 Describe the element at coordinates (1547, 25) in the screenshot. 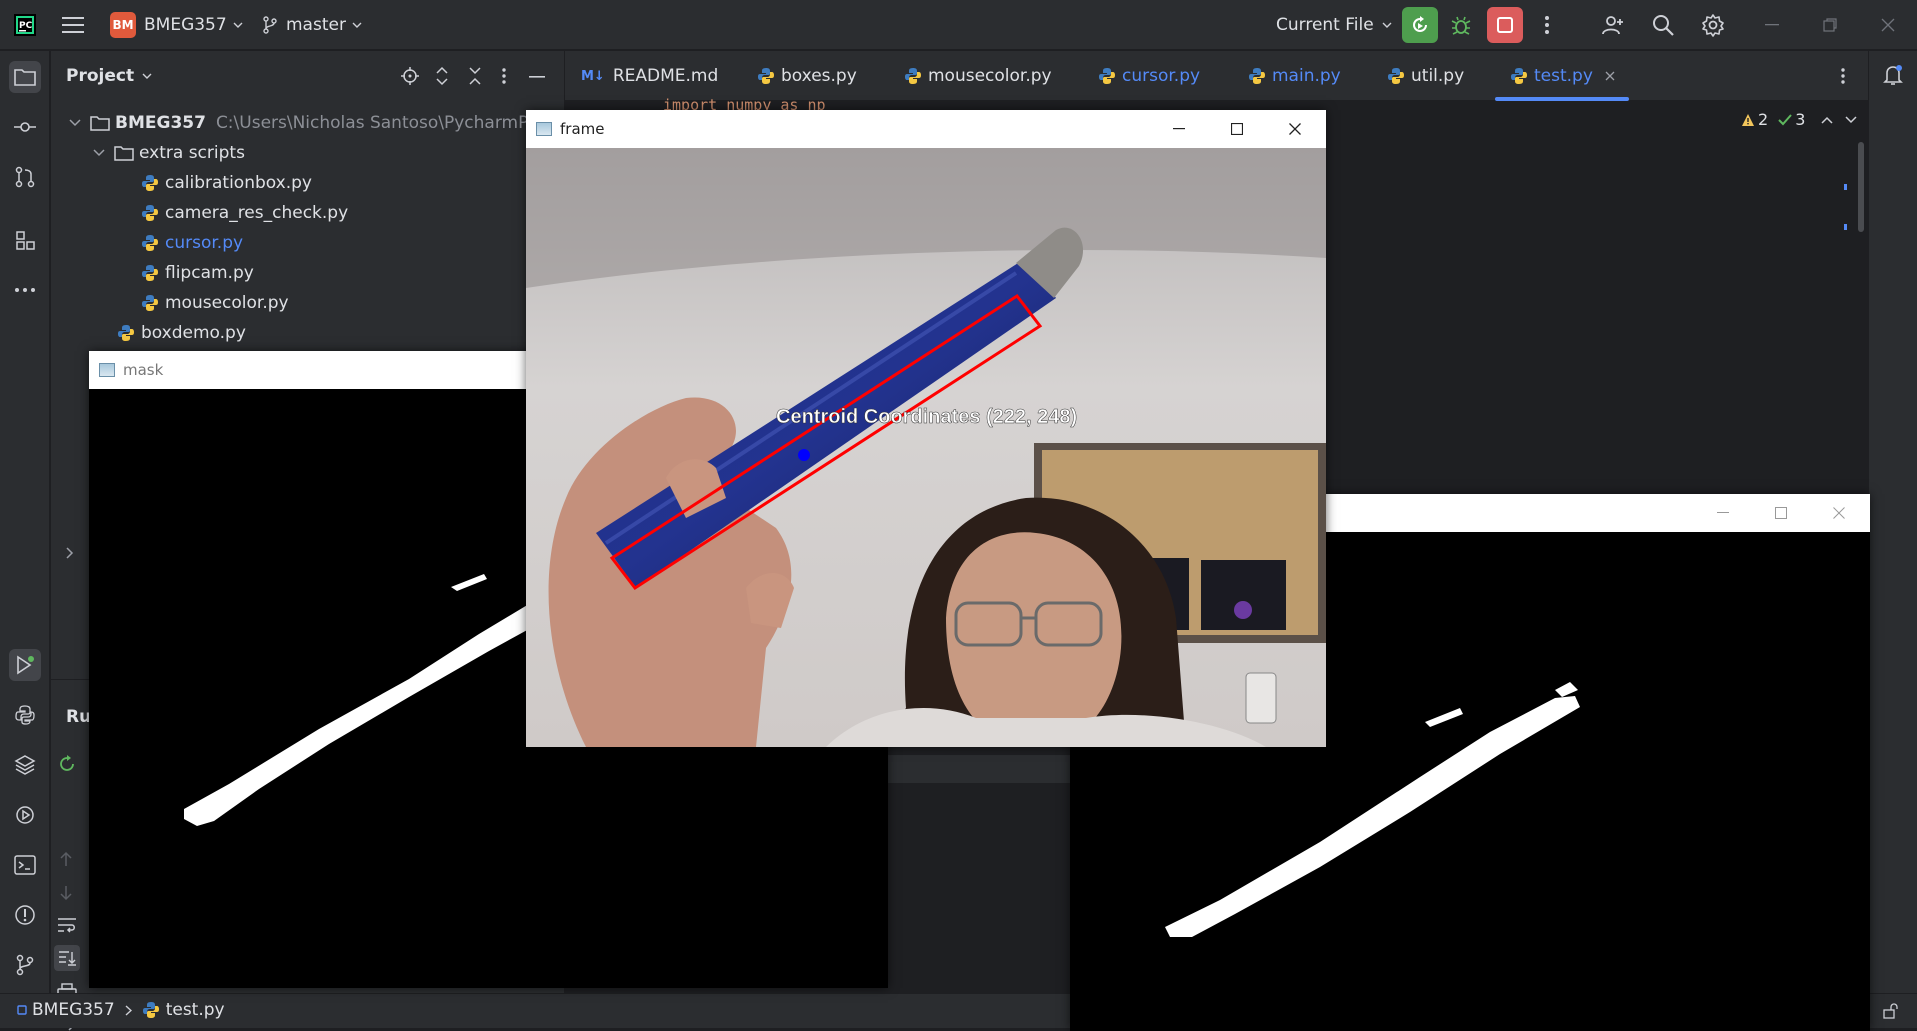

I see `more-actions-button` at that location.